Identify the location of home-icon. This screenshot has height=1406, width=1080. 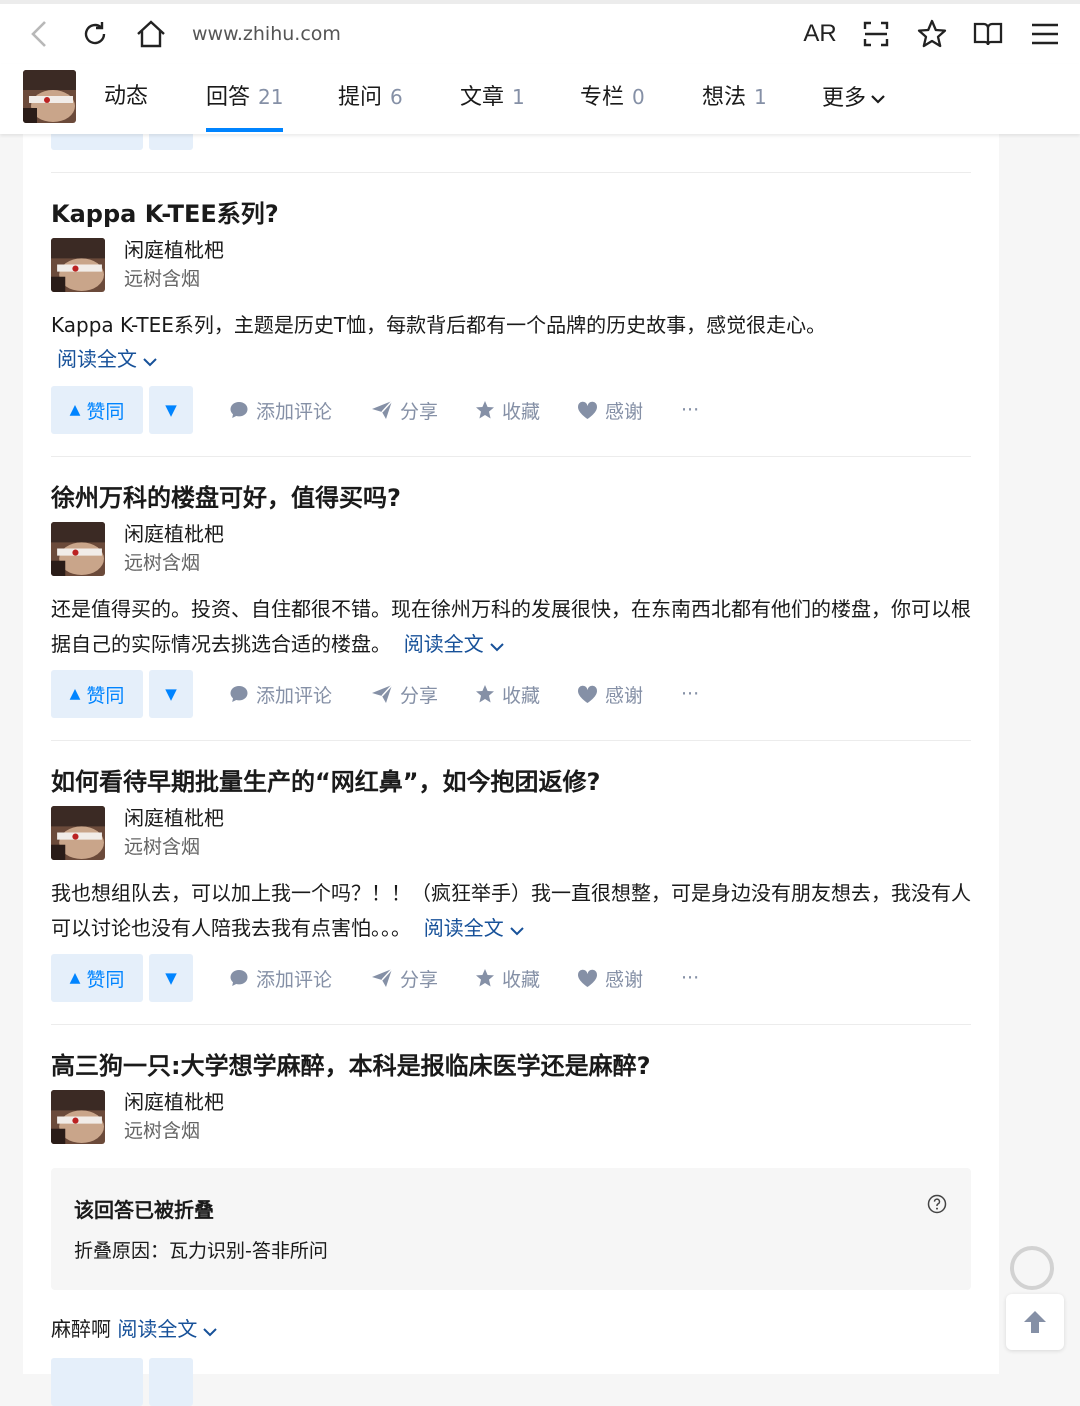
(151, 34).